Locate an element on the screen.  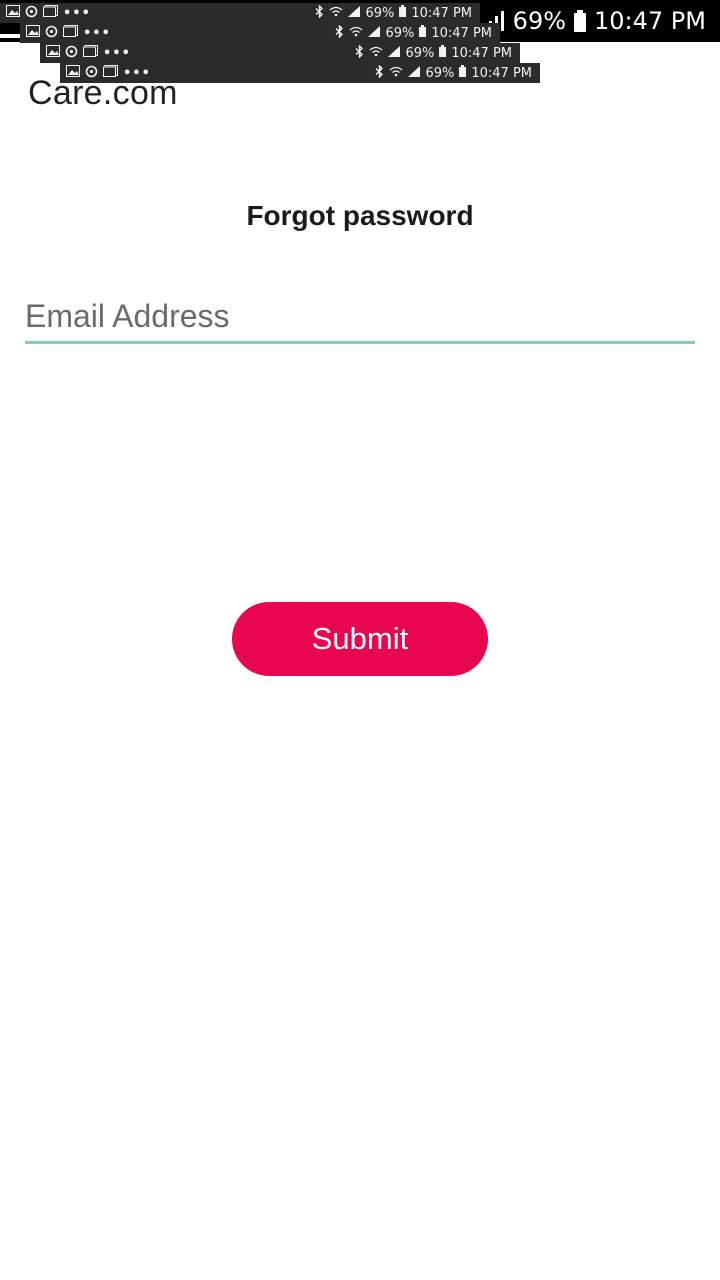
page-title: Forgot password is located at coordinates (360, 215).